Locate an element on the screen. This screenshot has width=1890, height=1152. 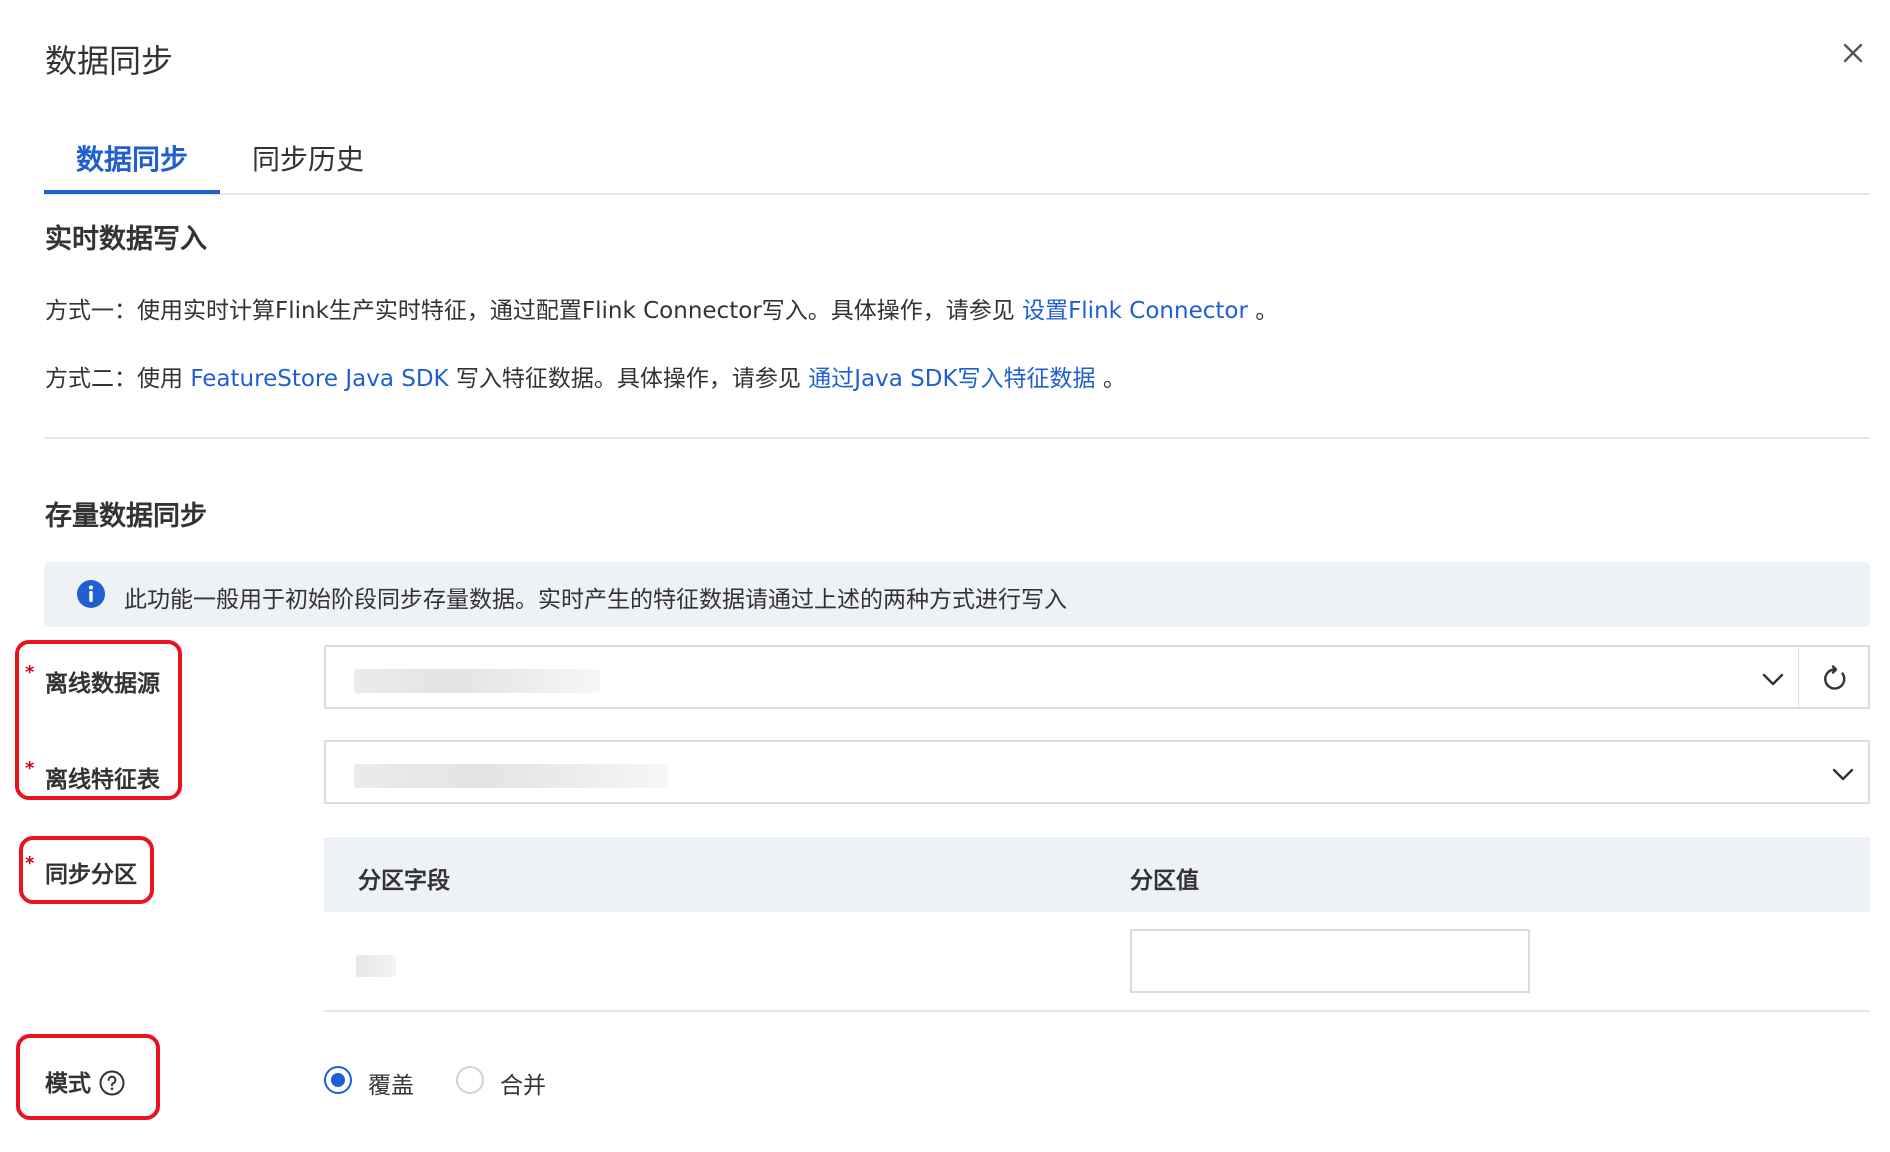
radio-merge-label: 合并 is located at coordinates (523, 1083).